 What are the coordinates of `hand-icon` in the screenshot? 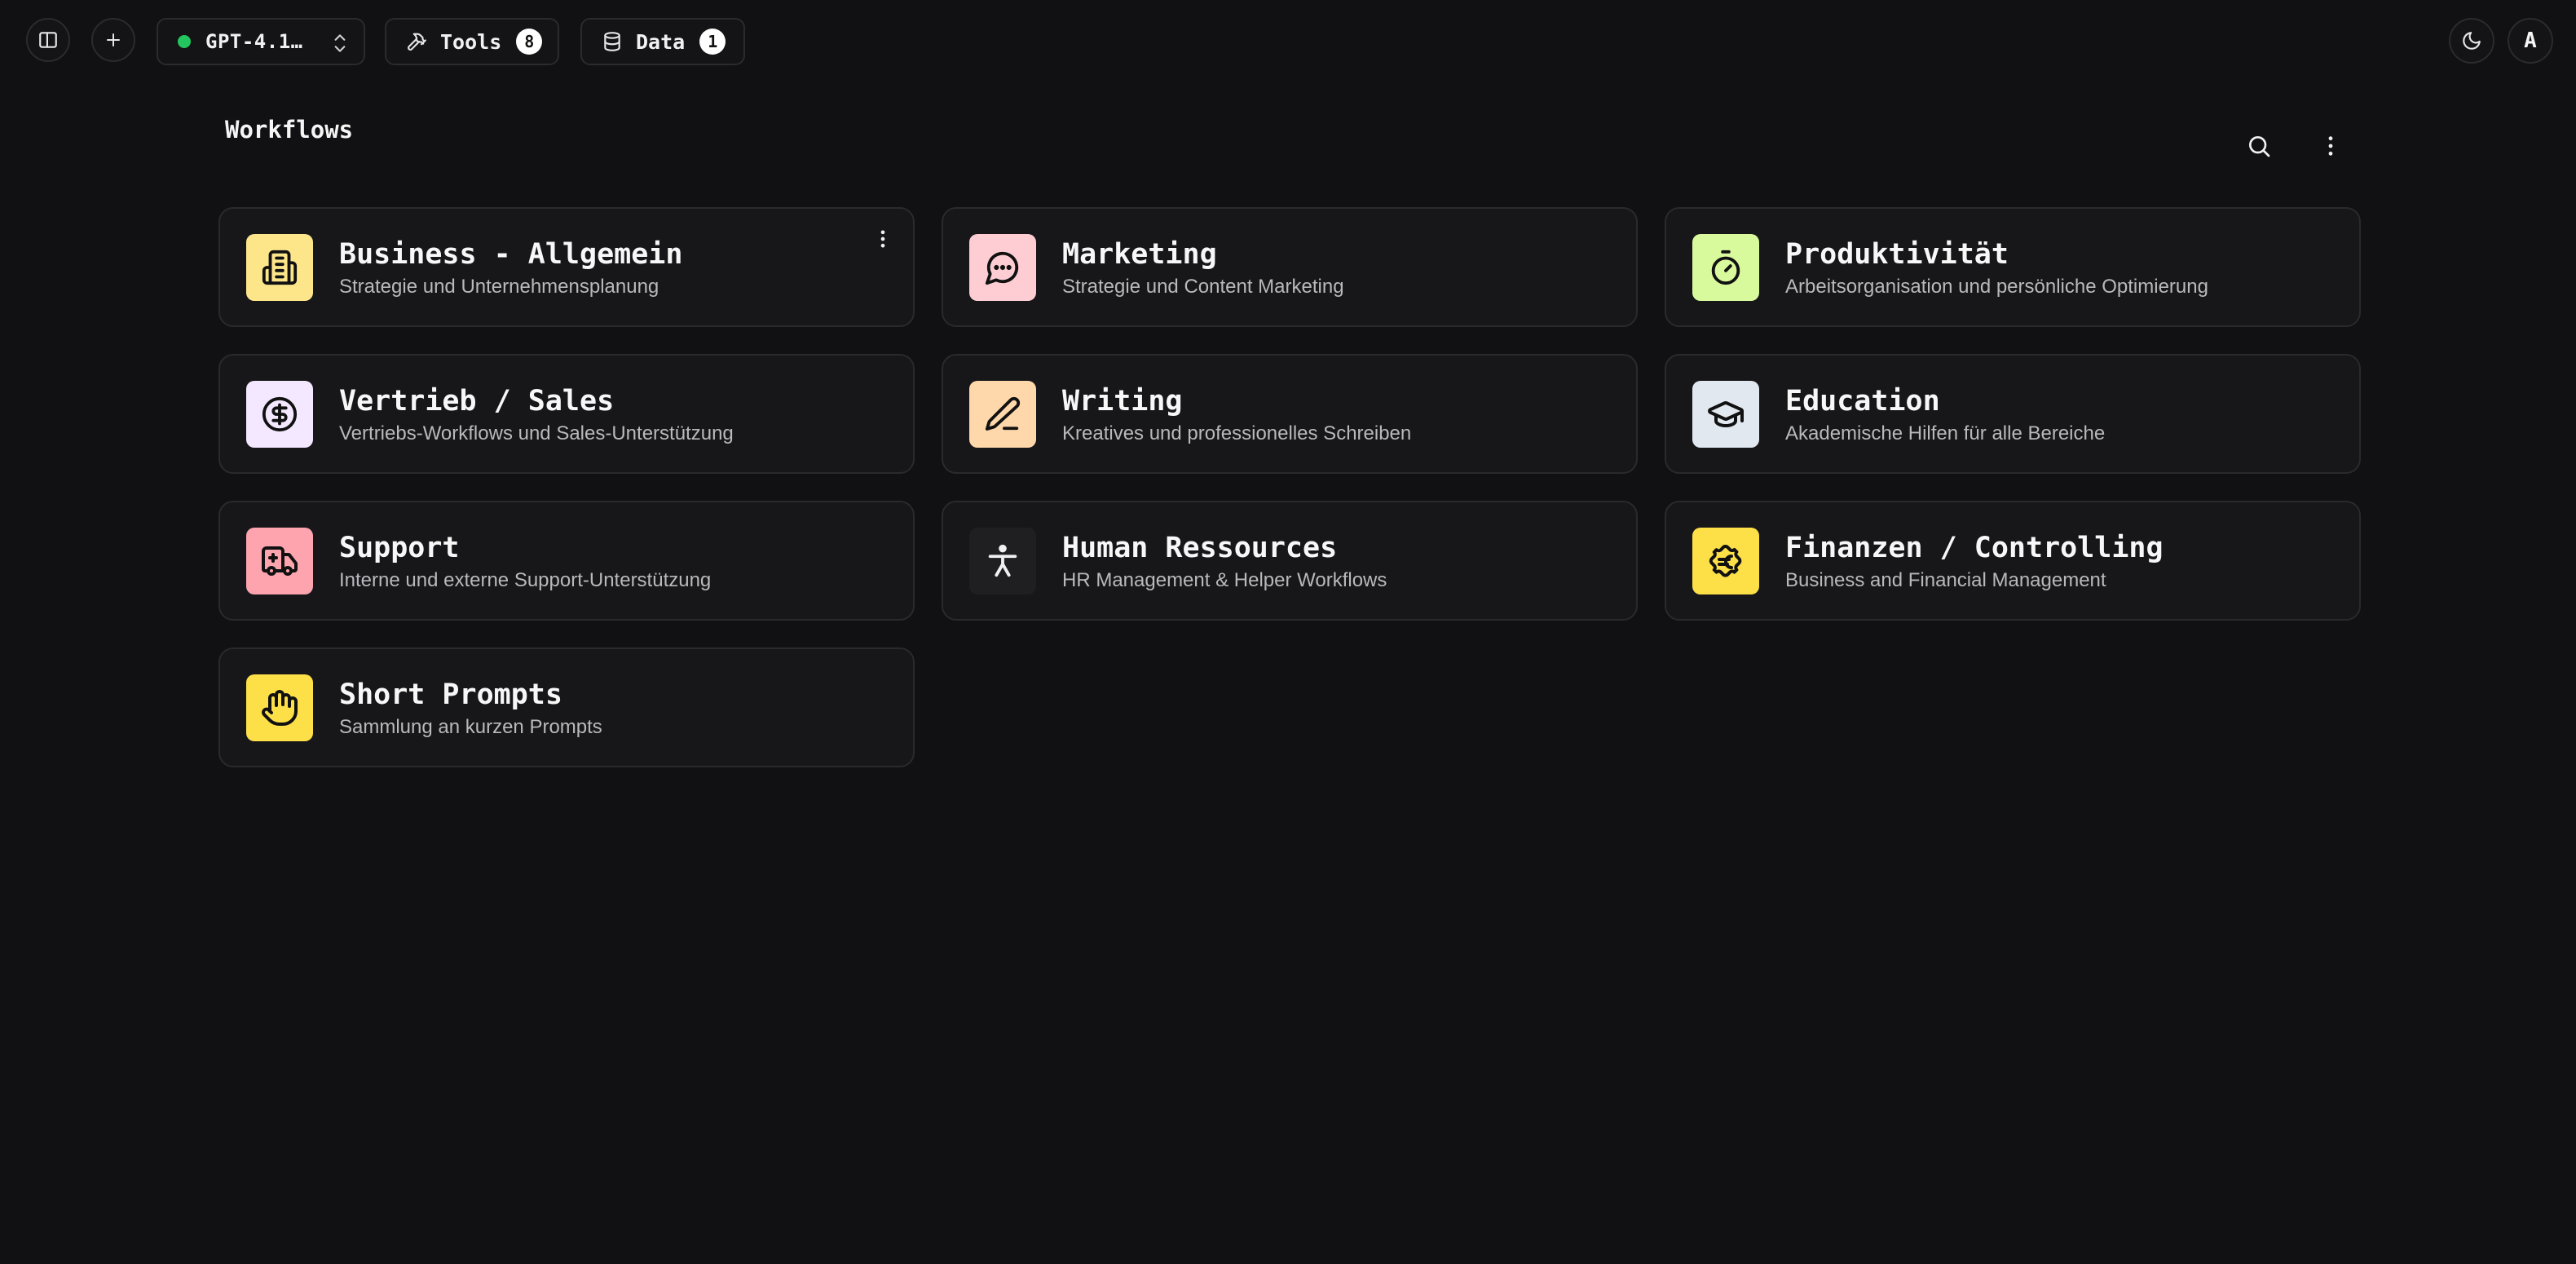 It's located at (280, 707).